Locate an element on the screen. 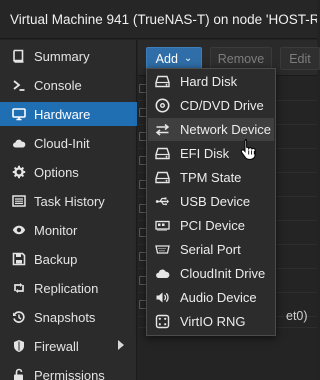  dice-icon is located at coordinates (162, 322).